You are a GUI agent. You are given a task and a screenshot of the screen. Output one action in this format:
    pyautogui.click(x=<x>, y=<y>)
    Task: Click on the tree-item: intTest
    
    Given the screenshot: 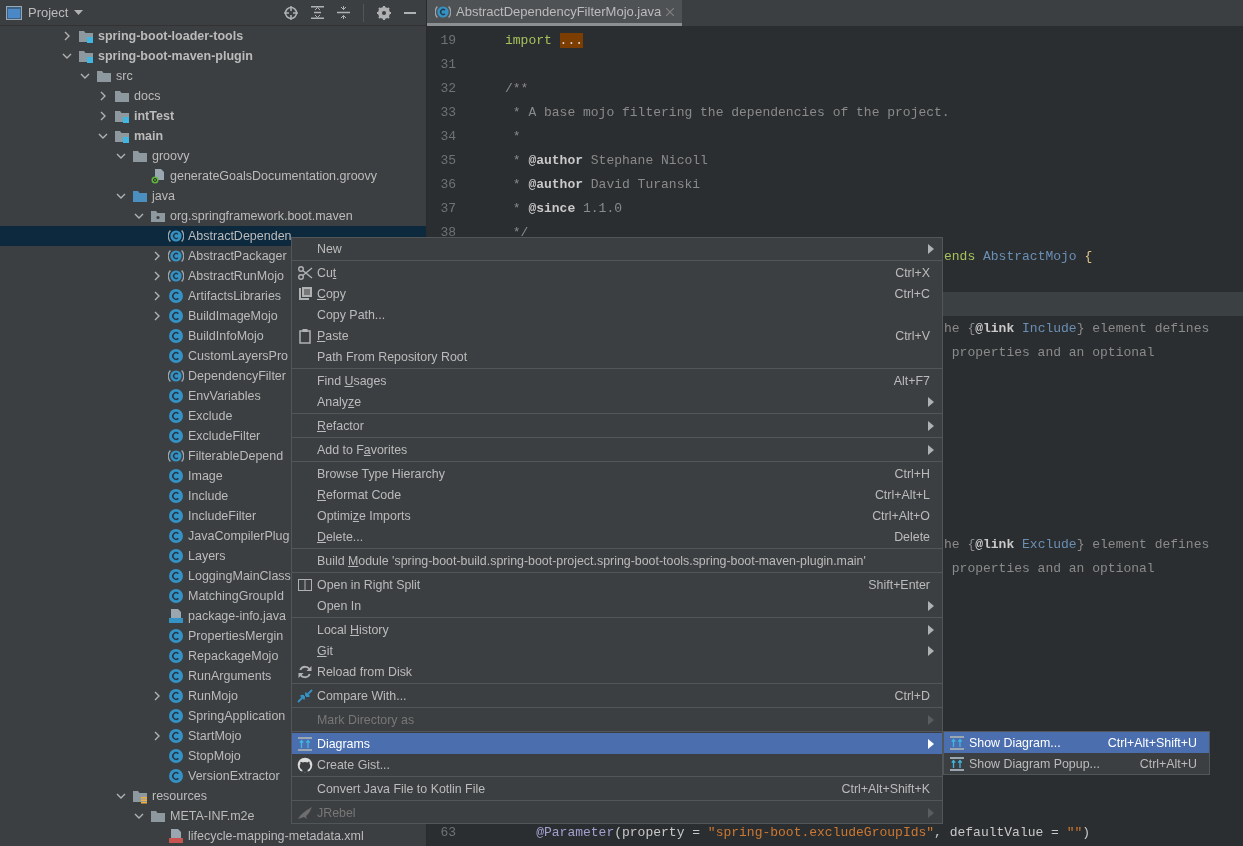 What is the action you would take?
    pyautogui.click(x=213, y=116)
    